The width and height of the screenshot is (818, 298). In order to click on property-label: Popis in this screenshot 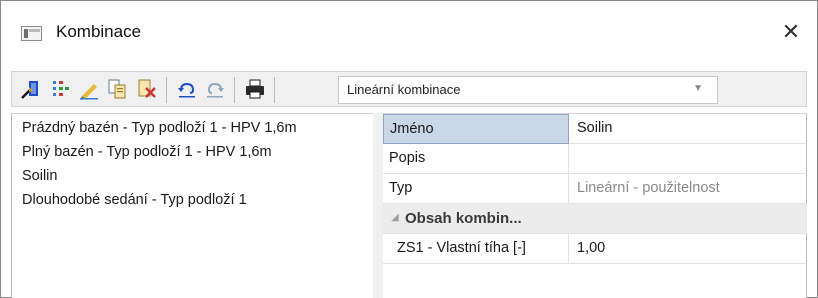, I will do `click(476, 159)`.